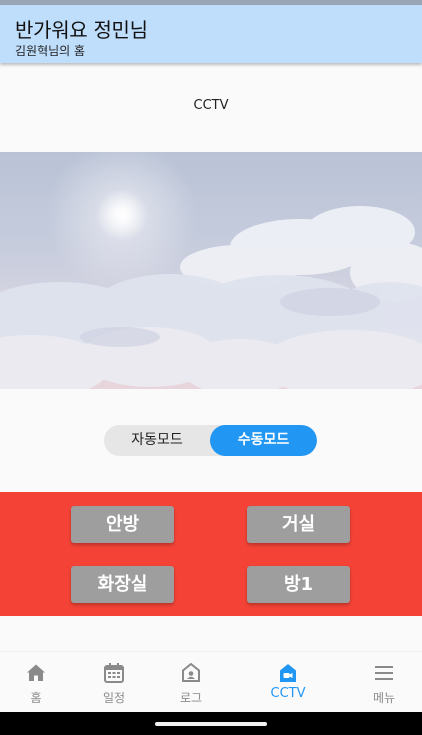  Describe the element at coordinates (191, 672) in the screenshot. I see `log-icon` at that location.